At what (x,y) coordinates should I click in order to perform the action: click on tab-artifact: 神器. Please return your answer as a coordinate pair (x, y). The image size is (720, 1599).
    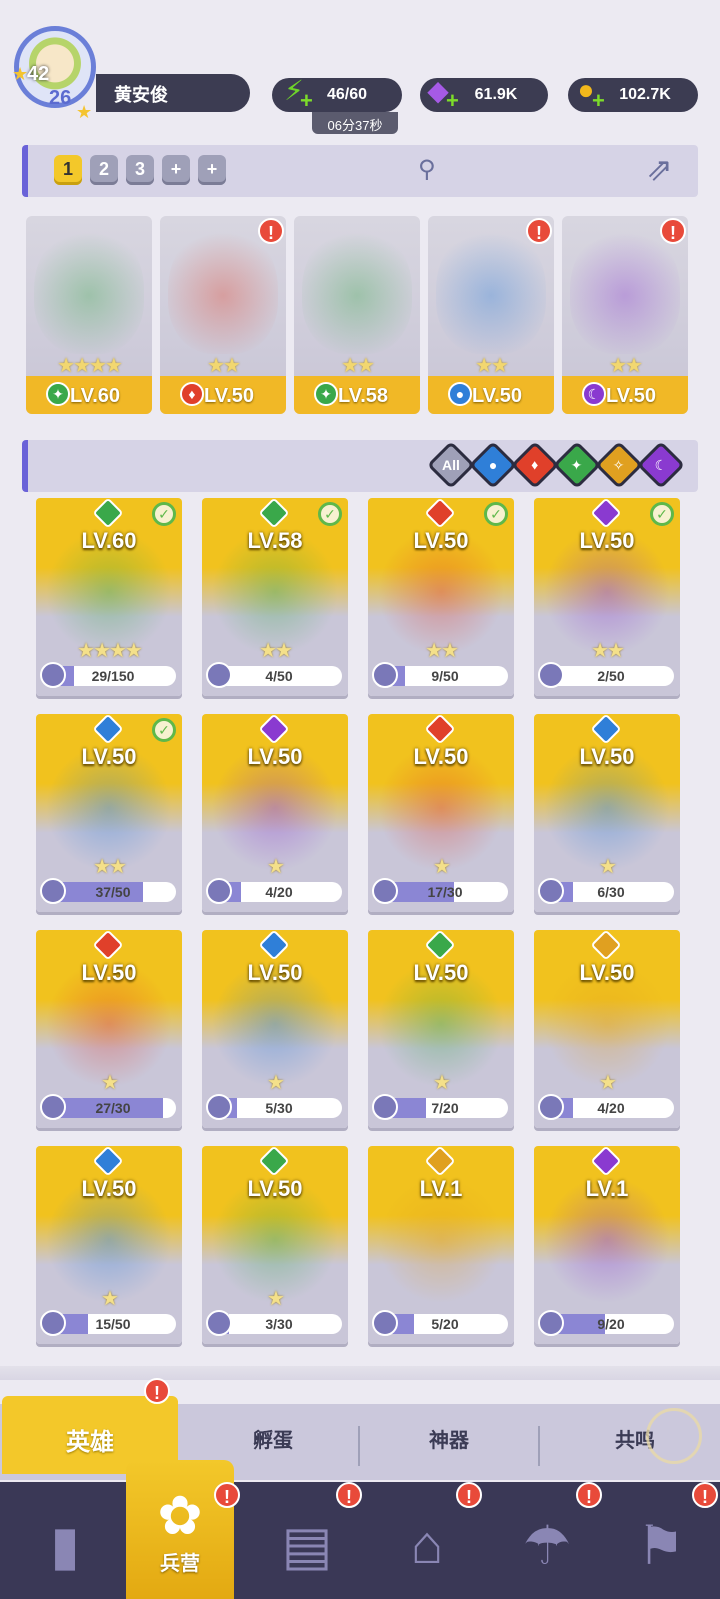
    Looking at the image, I should click on (449, 1438).